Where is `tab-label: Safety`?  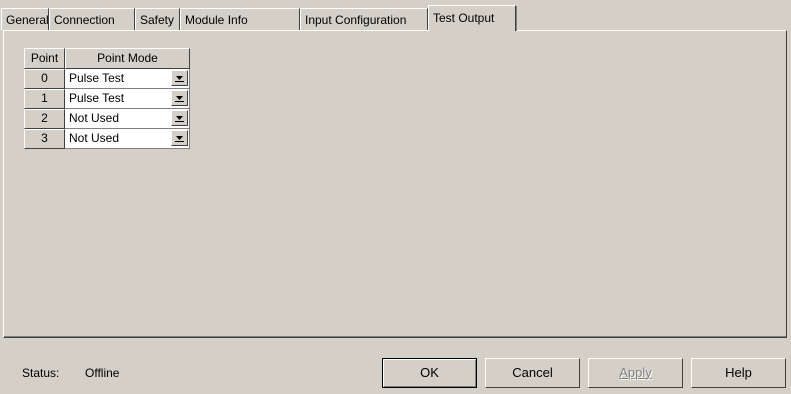
tab-label: Safety is located at coordinates (157, 20).